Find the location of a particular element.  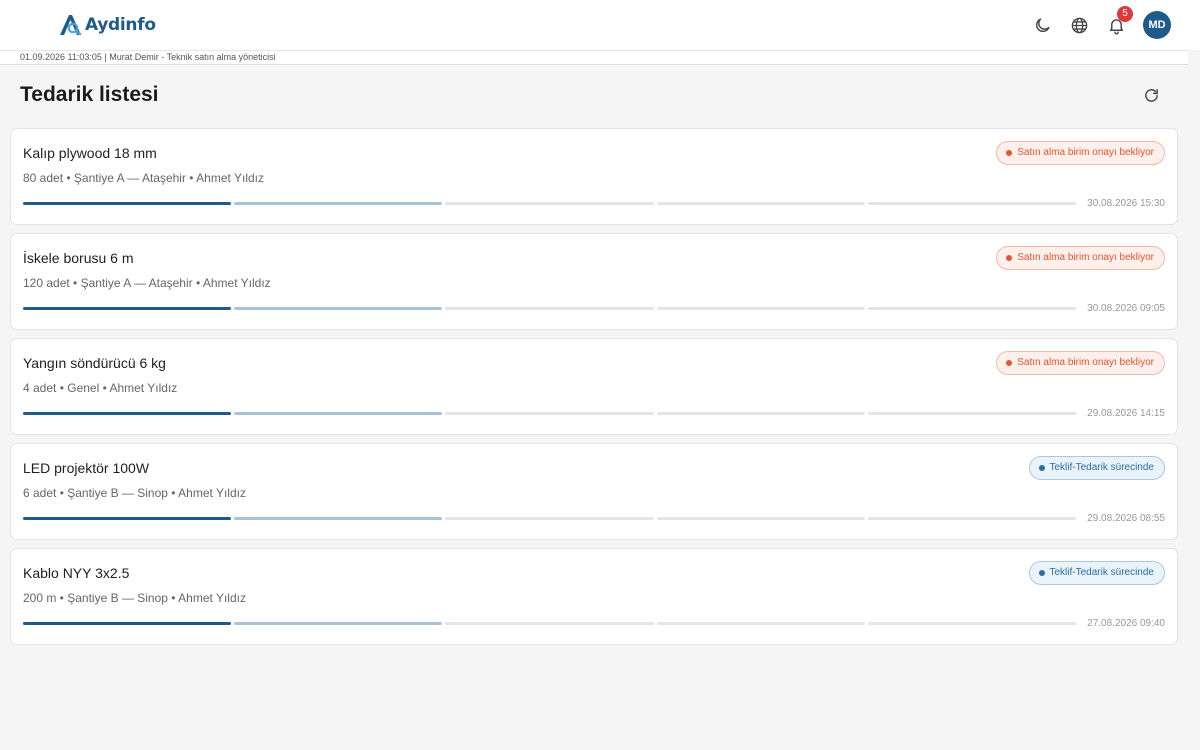

item-title: Kablo NYY 3x2.5 is located at coordinates (76, 573).